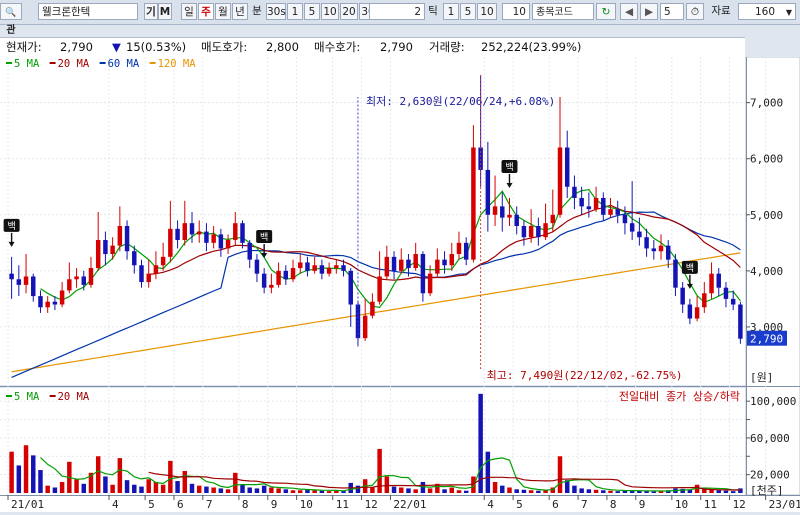 Image resolution: width=800 pixels, height=515 pixels. Describe the element at coordinates (223, 11) in the screenshot. I see `period-button-2: 월` at that location.